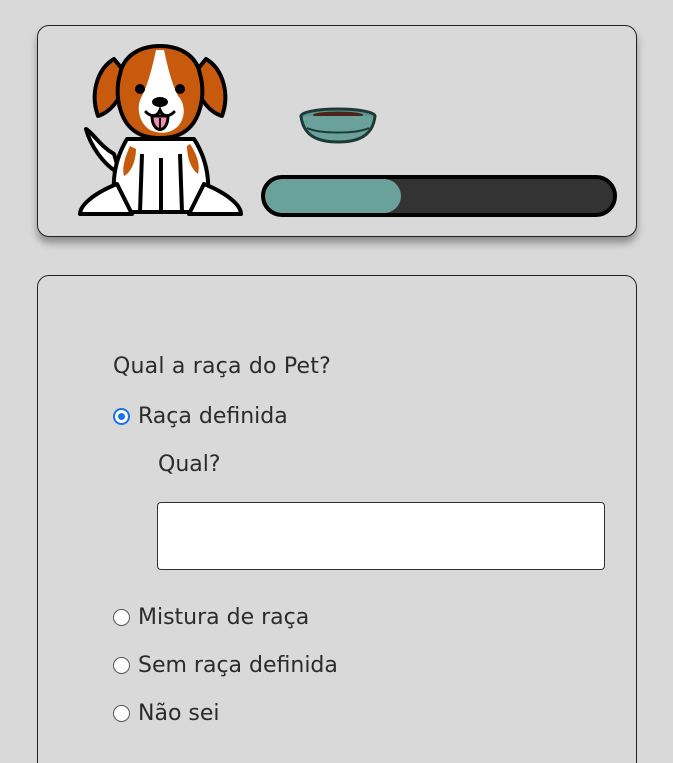 The image size is (673, 763). Describe the element at coordinates (121, 665) in the screenshot. I see `radio-no-breed` at that location.